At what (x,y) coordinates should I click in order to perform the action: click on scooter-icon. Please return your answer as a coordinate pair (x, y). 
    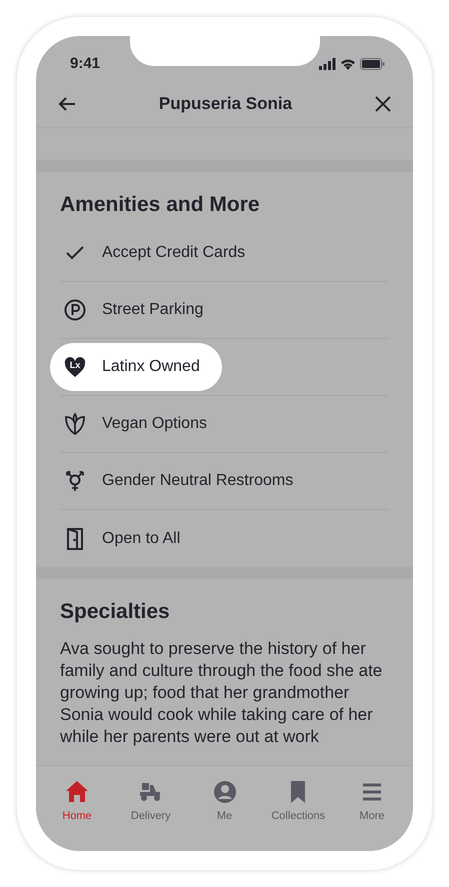
    Looking at the image, I should click on (150, 792).